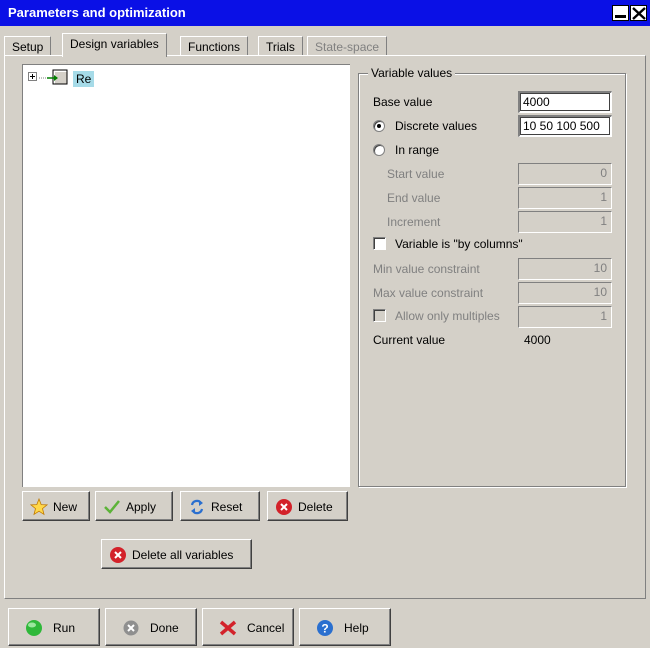 The width and height of the screenshot is (650, 648). I want to click on group-title: Variable values, so click(412, 73).